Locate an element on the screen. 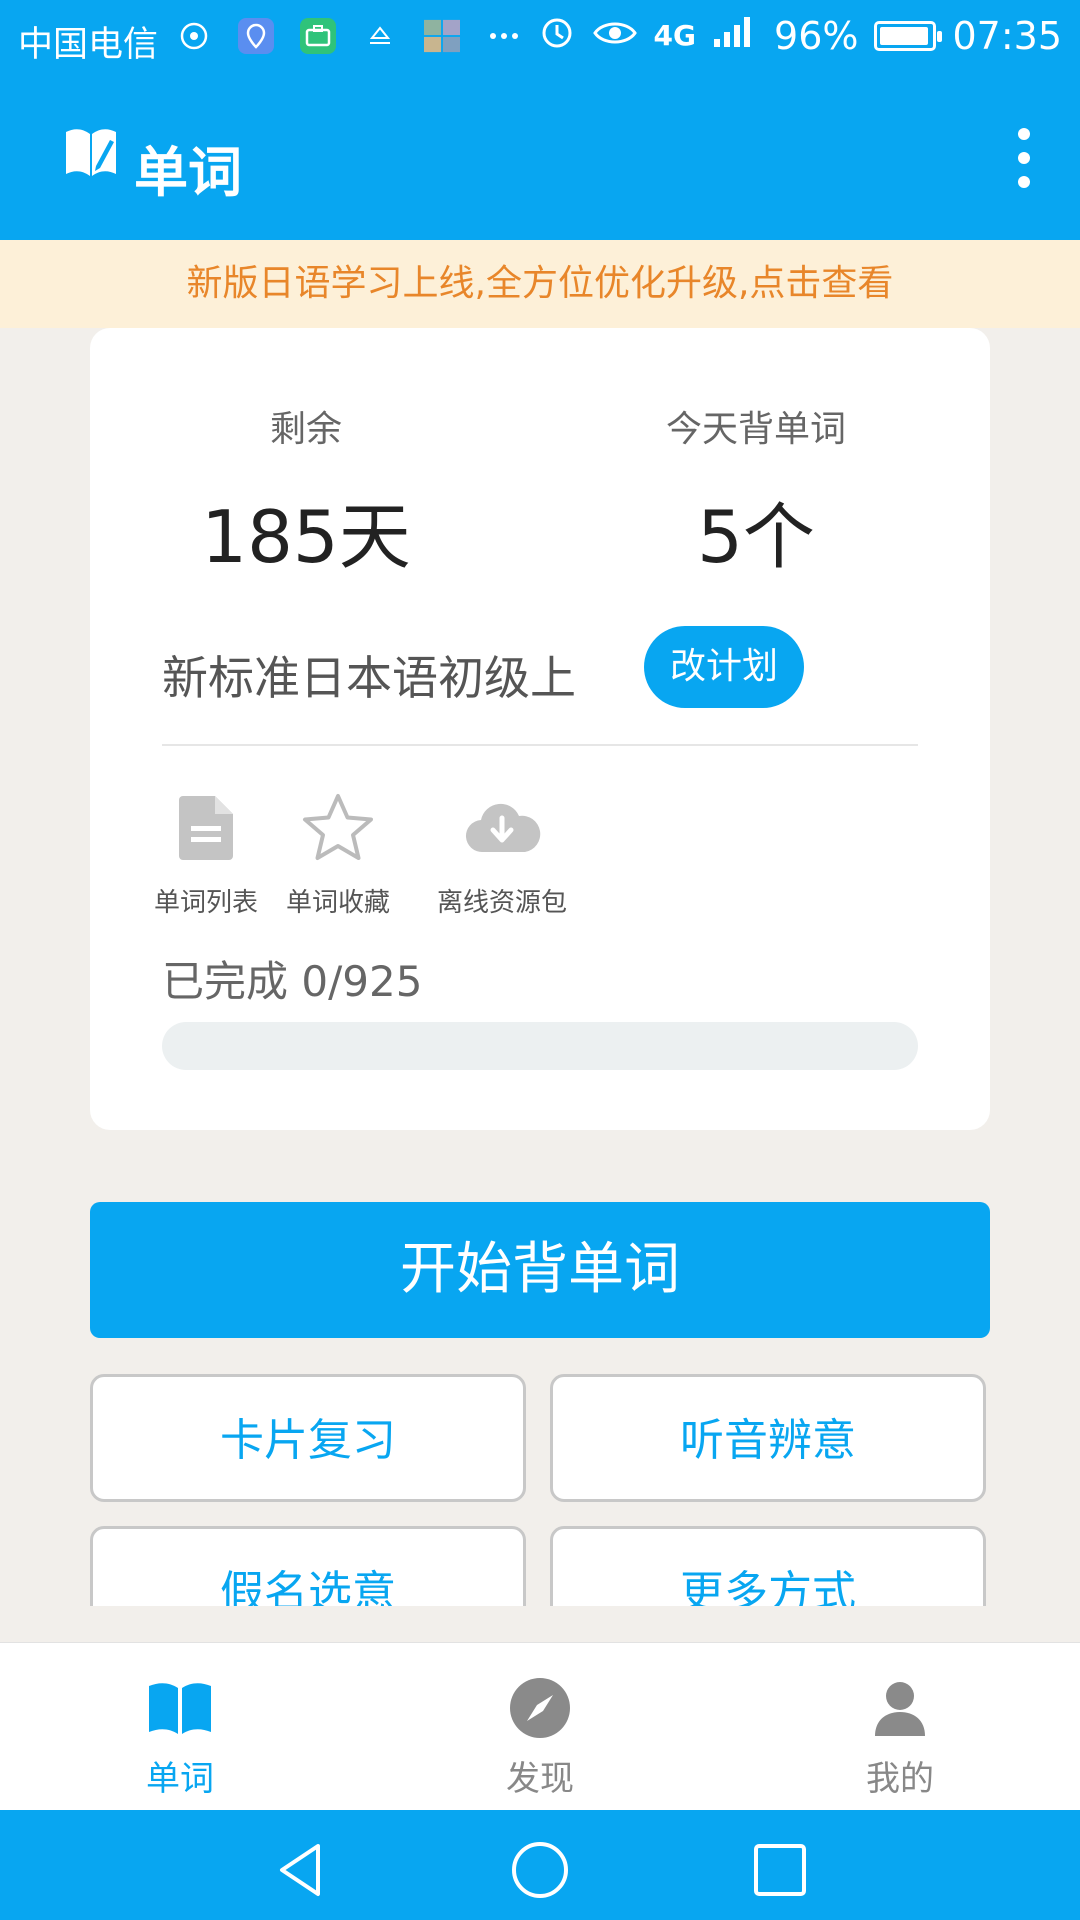 The image size is (1080, 1920). antenna-icon is located at coordinates (194, 36).